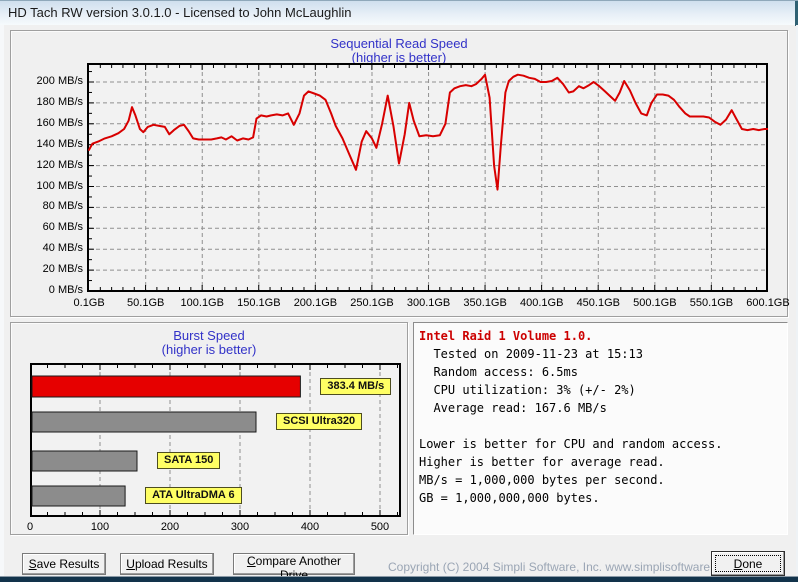 This screenshot has width=798, height=582. What do you see at coordinates (62, 206) in the screenshot?
I see `y-axis-label: 80 MB/s` at bounding box center [62, 206].